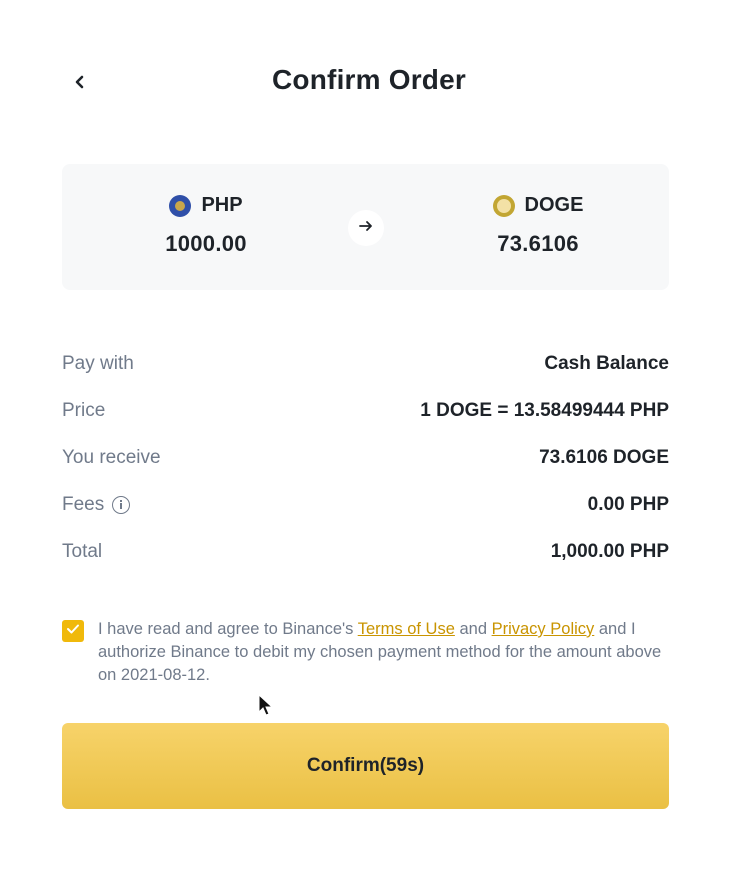  What do you see at coordinates (543, 629) in the screenshot?
I see `privacy-policy-link: Privacy Policy` at bounding box center [543, 629].